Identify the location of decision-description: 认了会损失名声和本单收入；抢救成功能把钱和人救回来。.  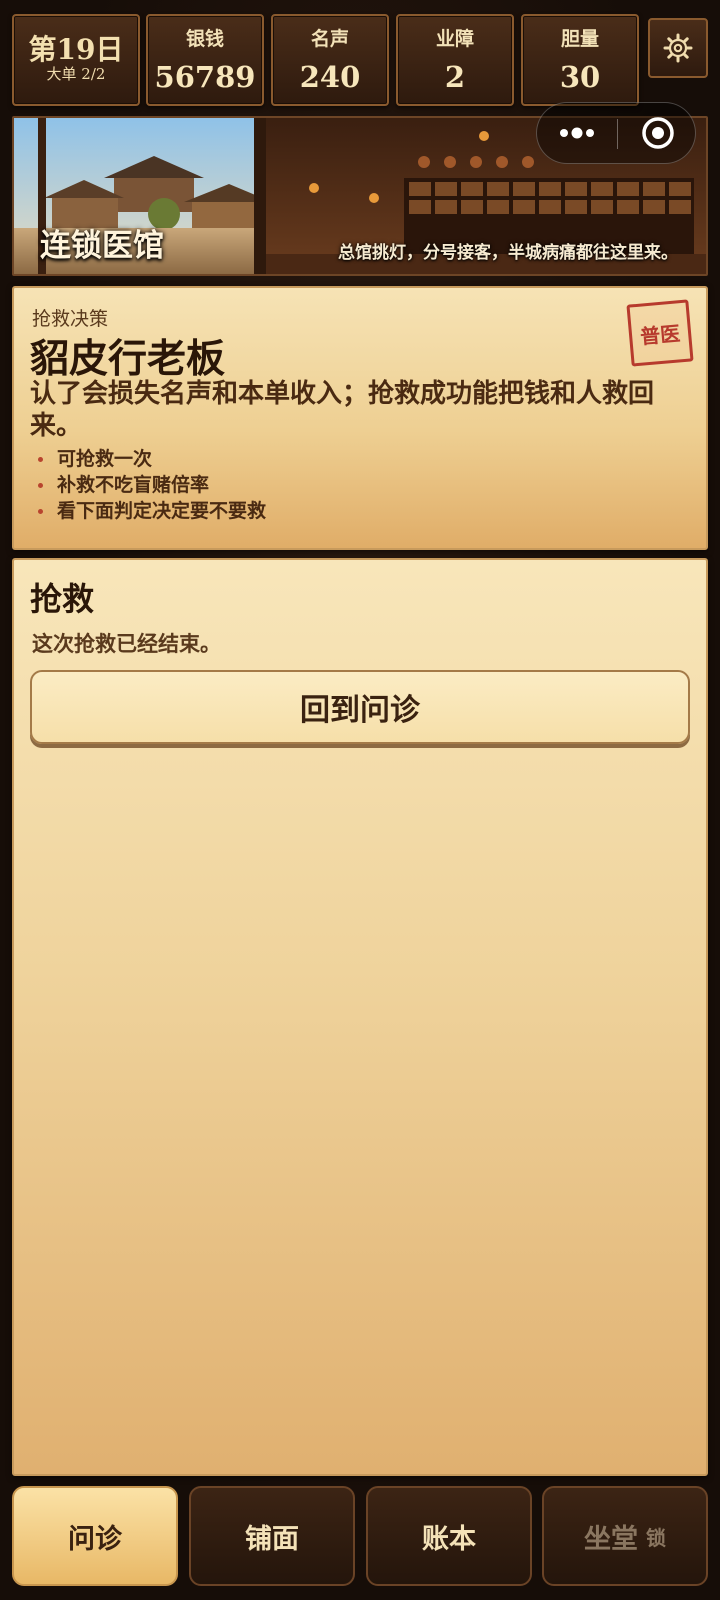
(342, 410).